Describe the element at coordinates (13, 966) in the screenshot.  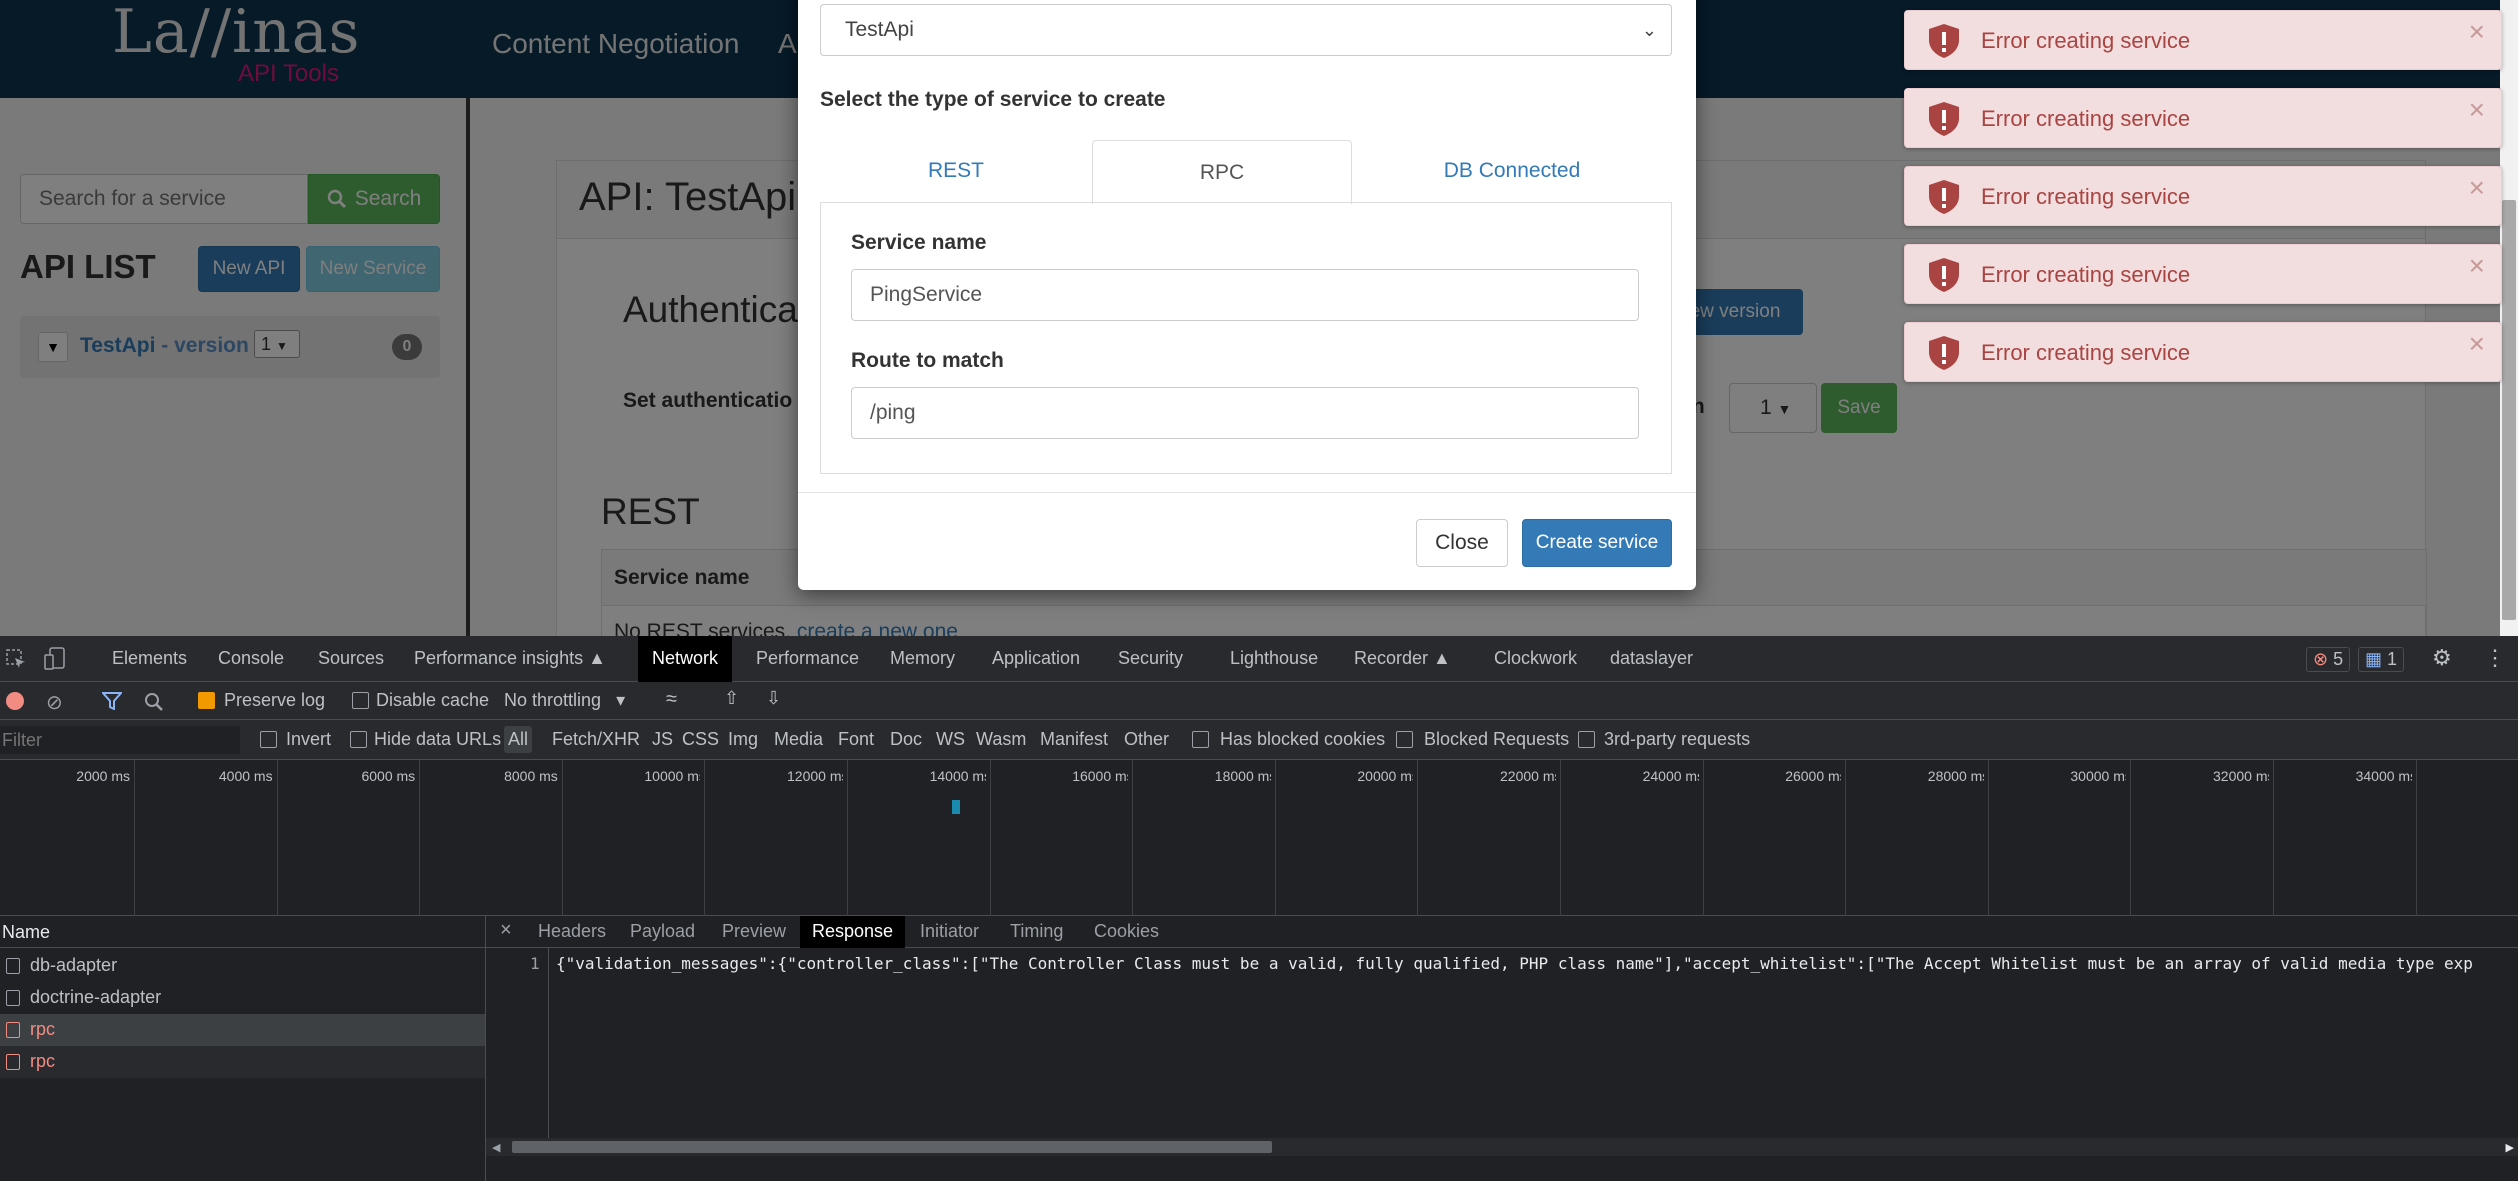
I see `request-type-icon` at that location.